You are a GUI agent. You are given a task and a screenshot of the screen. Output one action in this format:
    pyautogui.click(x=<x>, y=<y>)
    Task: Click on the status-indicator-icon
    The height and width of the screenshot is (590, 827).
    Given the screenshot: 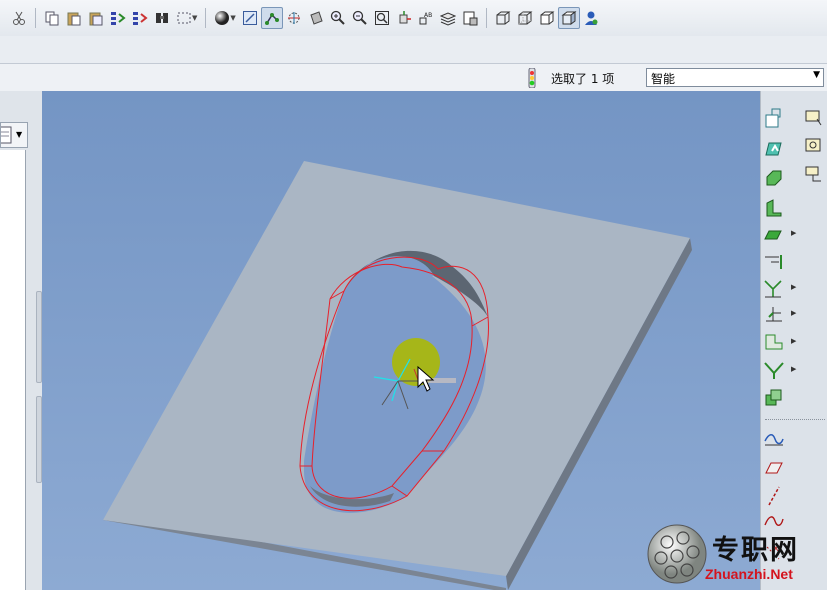 What is the action you would take?
    pyautogui.click(x=532, y=79)
    